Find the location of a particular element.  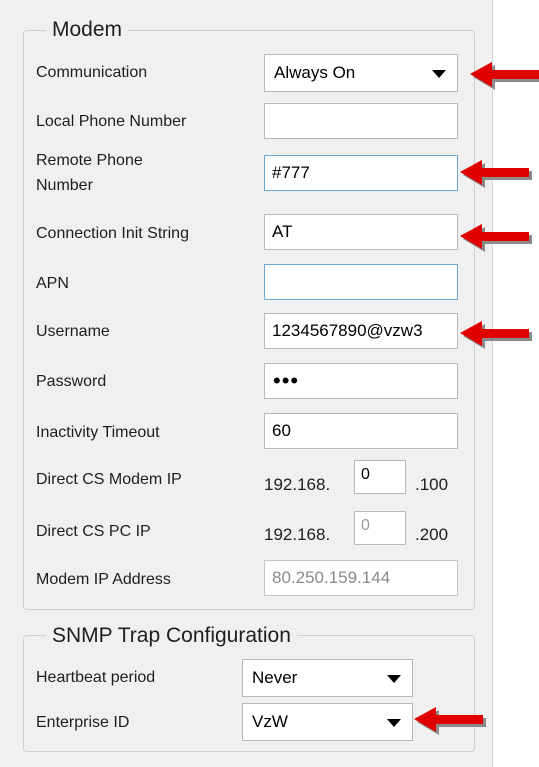

direct-pc-ip-prefix: 192.168. is located at coordinates (297, 534).